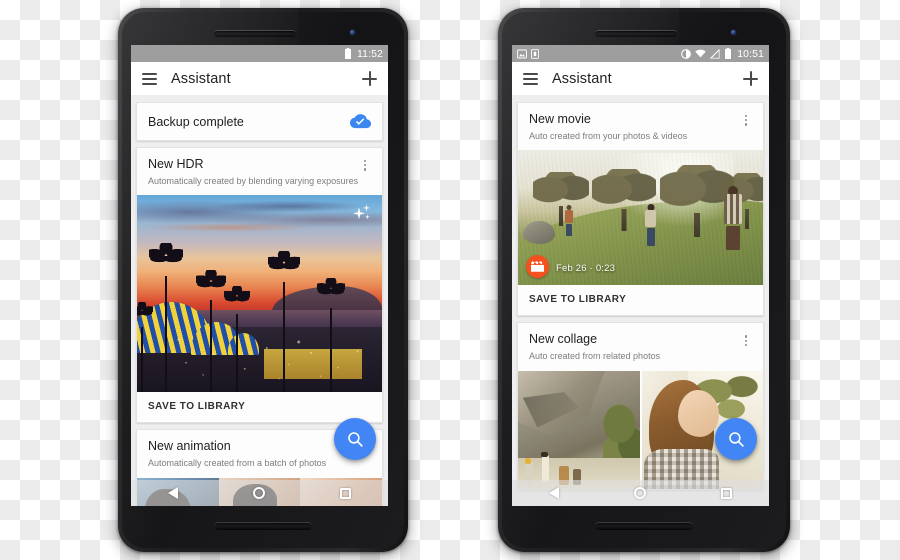 The height and width of the screenshot is (560, 900). What do you see at coordinates (255, 33) in the screenshot?
I see `earpiece-speaker-left` at bounding box center [255, 33].